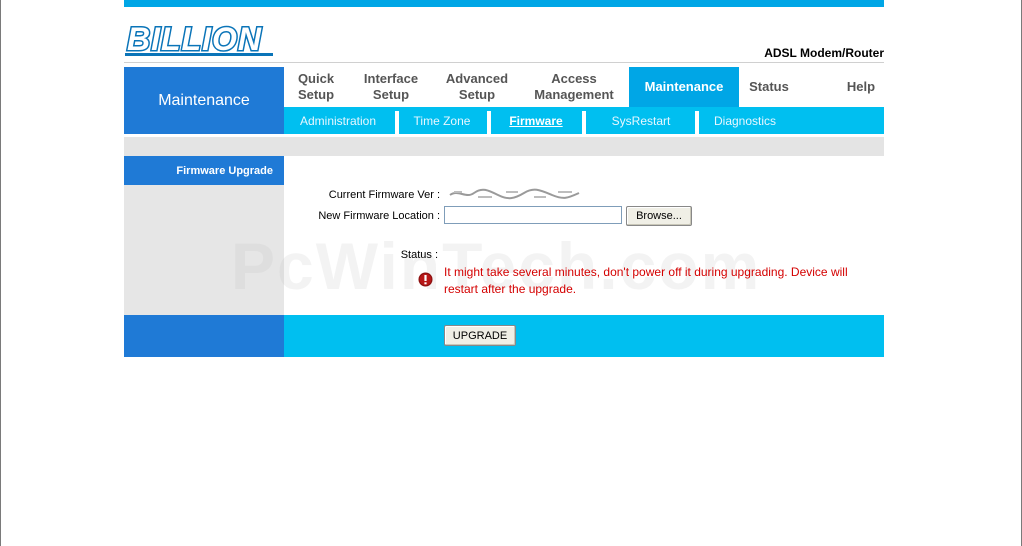  Describe the element at coordinates (419, 255) in the screenshot. I see `status-label: Status :` at that location.